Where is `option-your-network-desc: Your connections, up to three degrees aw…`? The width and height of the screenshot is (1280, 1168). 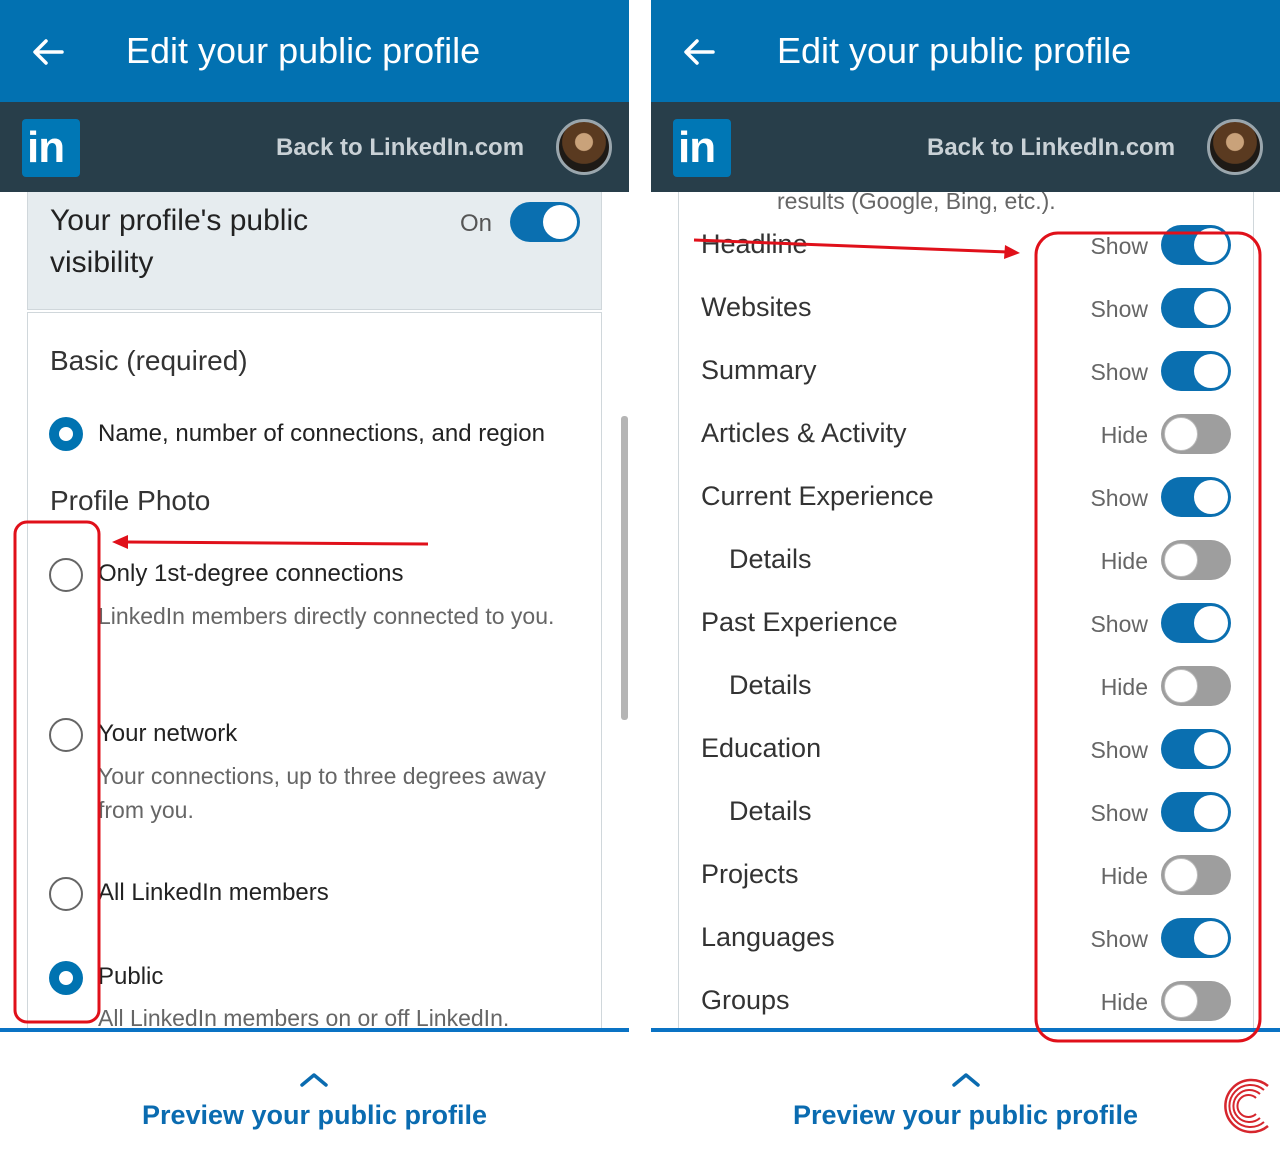 option-your-network-desc: Your connections, up to three degrees aw… is located at coordinates (322, 793).